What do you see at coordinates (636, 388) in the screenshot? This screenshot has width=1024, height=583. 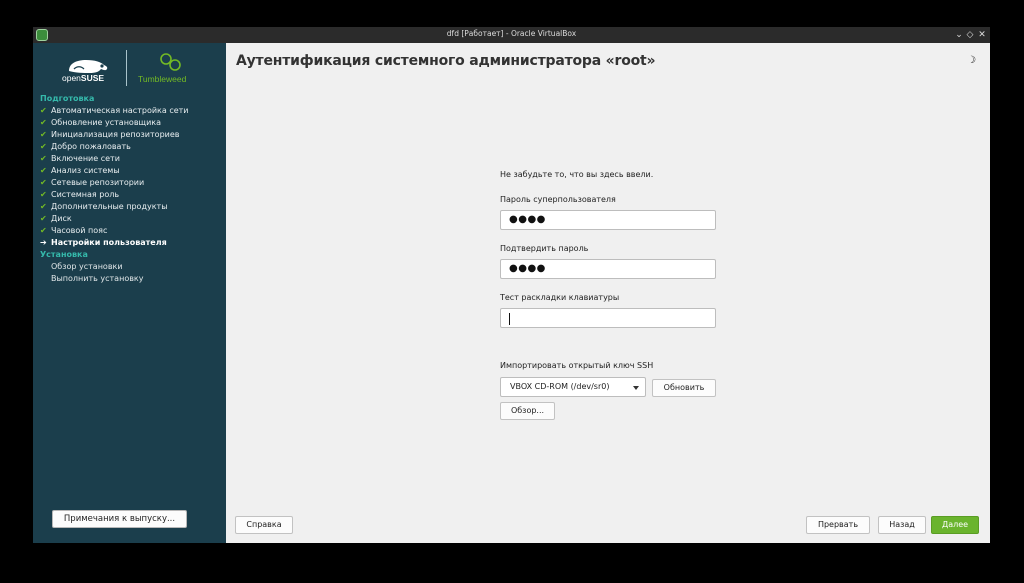 I see `dropdown-arrow-icon` at bounding box center [636, 388].